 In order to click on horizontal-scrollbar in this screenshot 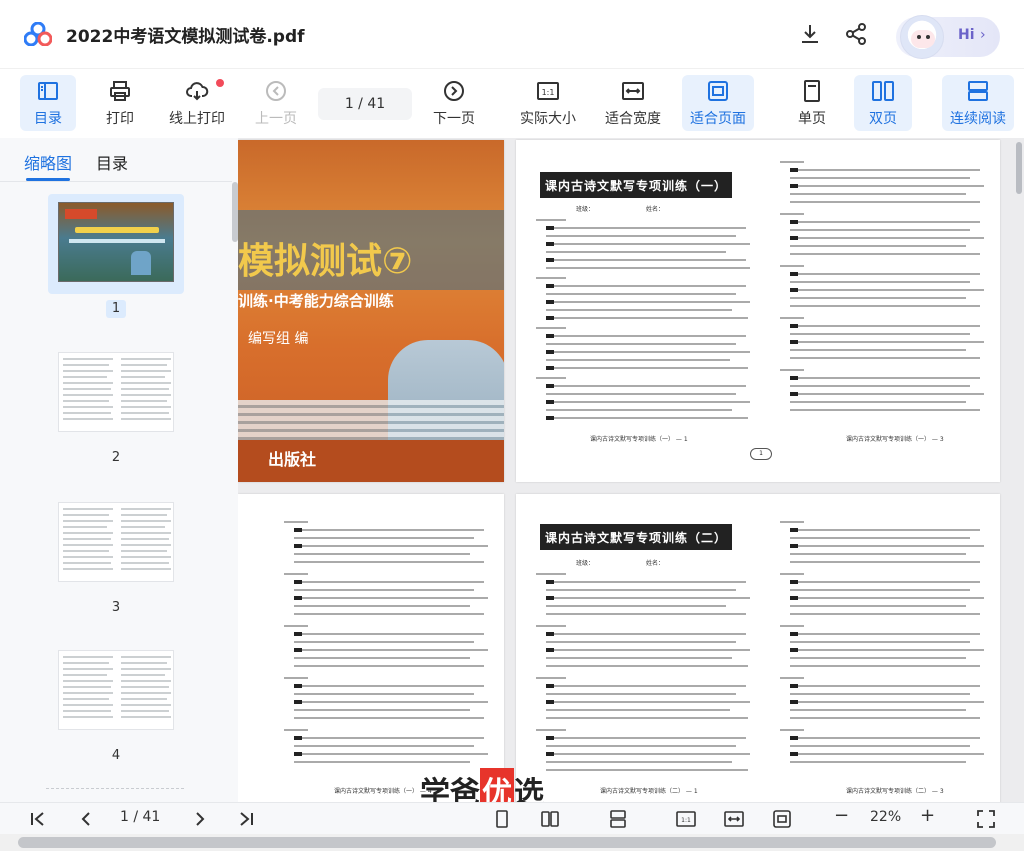, I will do `click(512, 842)`.